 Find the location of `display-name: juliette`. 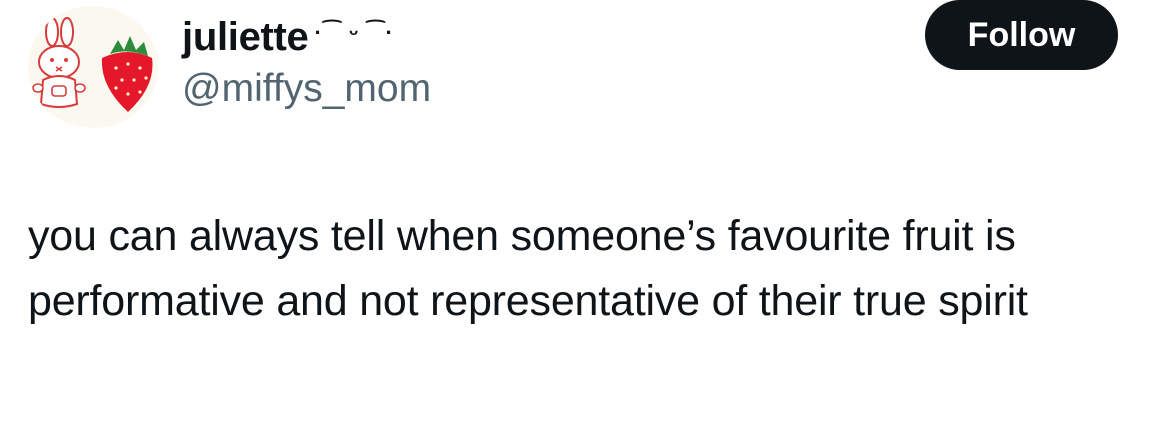

display-name: juliette is located at coordinates (245, 37).